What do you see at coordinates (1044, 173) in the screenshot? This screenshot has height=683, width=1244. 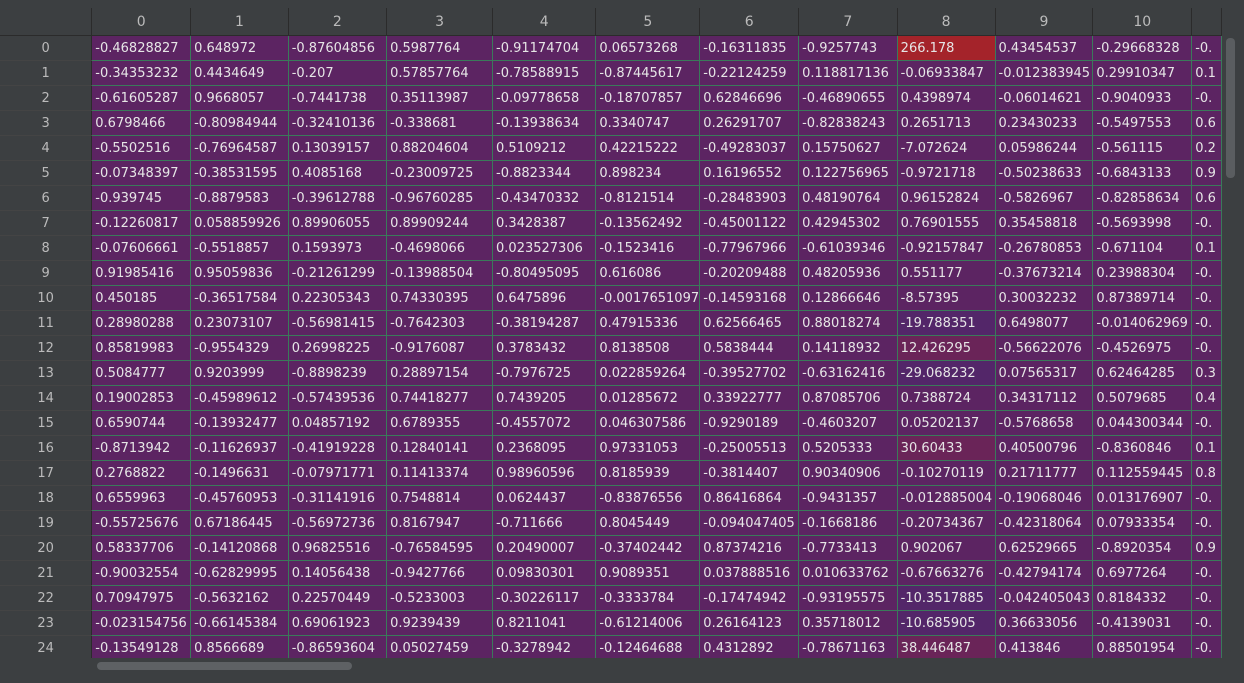 I see `table-cell: -0.50238633` at bounding box center [1044, 173].